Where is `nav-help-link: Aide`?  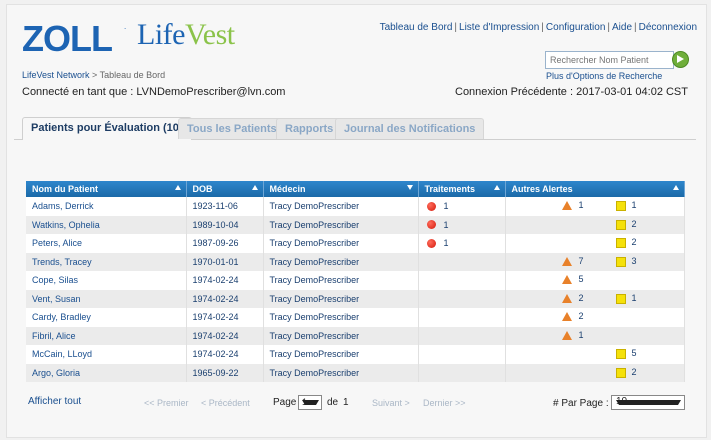
nav-help-link: Aide is located at coordinates (622, 27).